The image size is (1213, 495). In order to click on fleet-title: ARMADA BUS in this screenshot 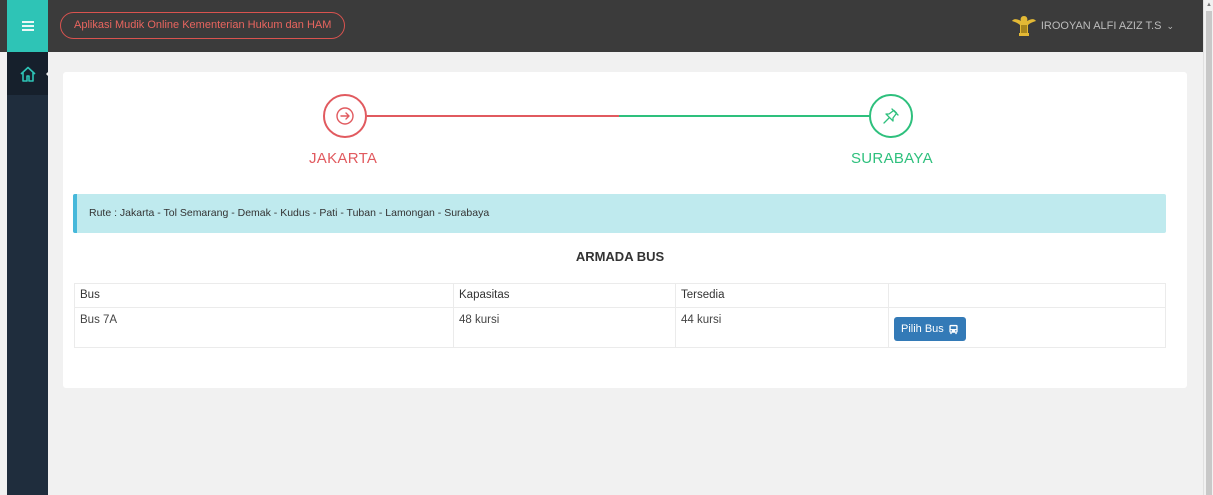, I will do `click(620, 256)`.